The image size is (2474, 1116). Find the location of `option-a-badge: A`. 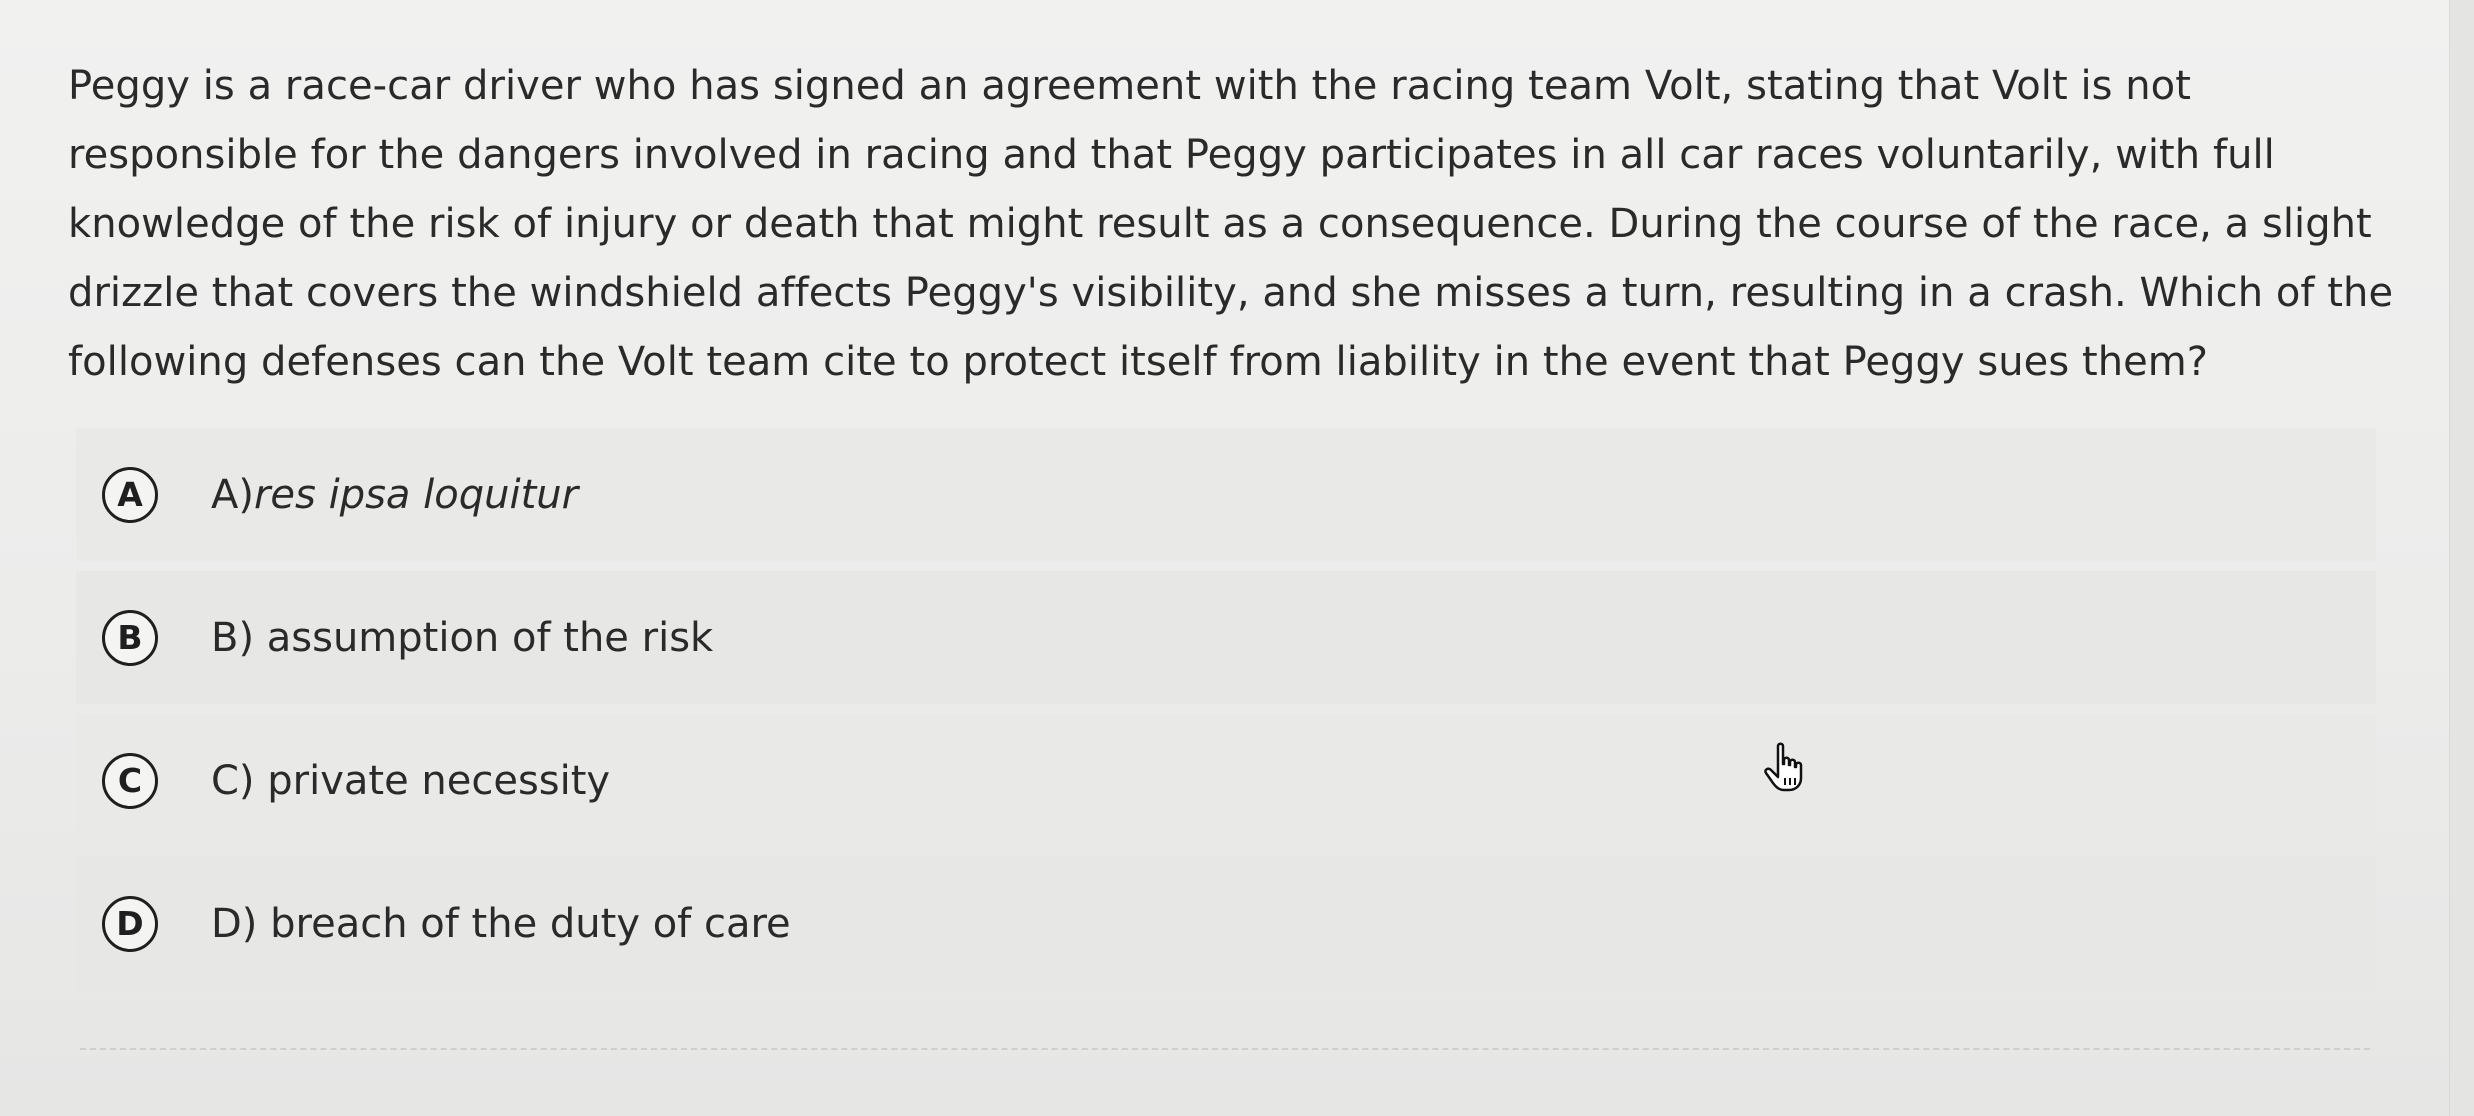

option-a-badge: A is located at coordinates (130, 494).